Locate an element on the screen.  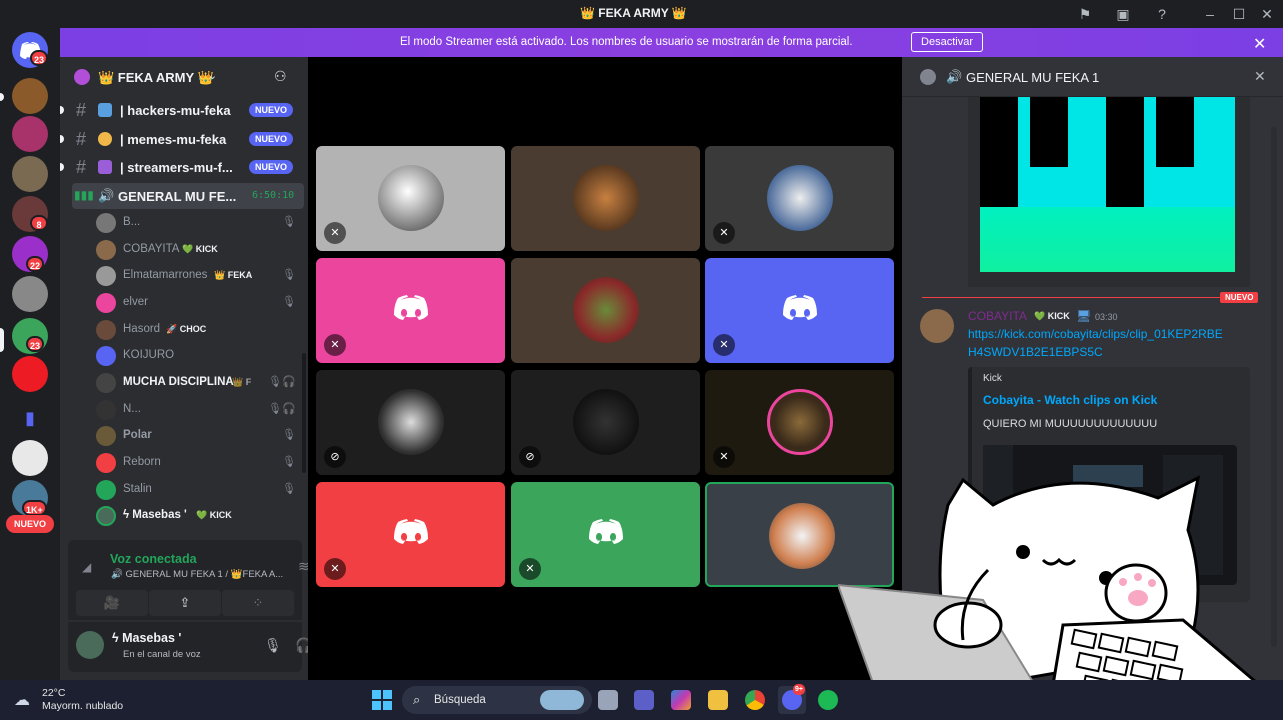
screen-share-button: ⇪ is located at coordinates (185, 603).